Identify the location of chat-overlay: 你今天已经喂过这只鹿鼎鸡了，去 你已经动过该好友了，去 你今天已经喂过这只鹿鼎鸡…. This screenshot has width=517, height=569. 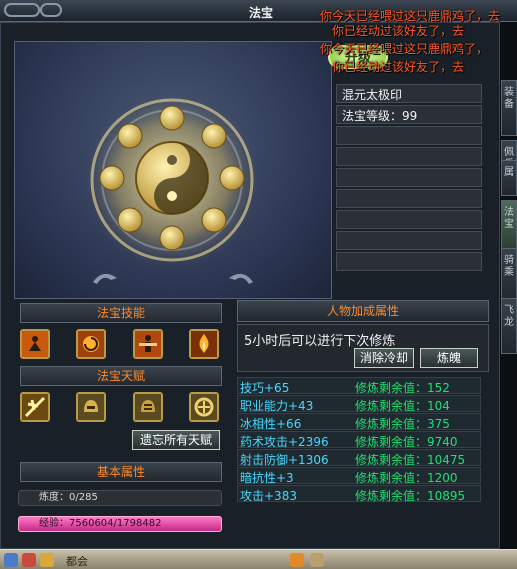
(417, 39).